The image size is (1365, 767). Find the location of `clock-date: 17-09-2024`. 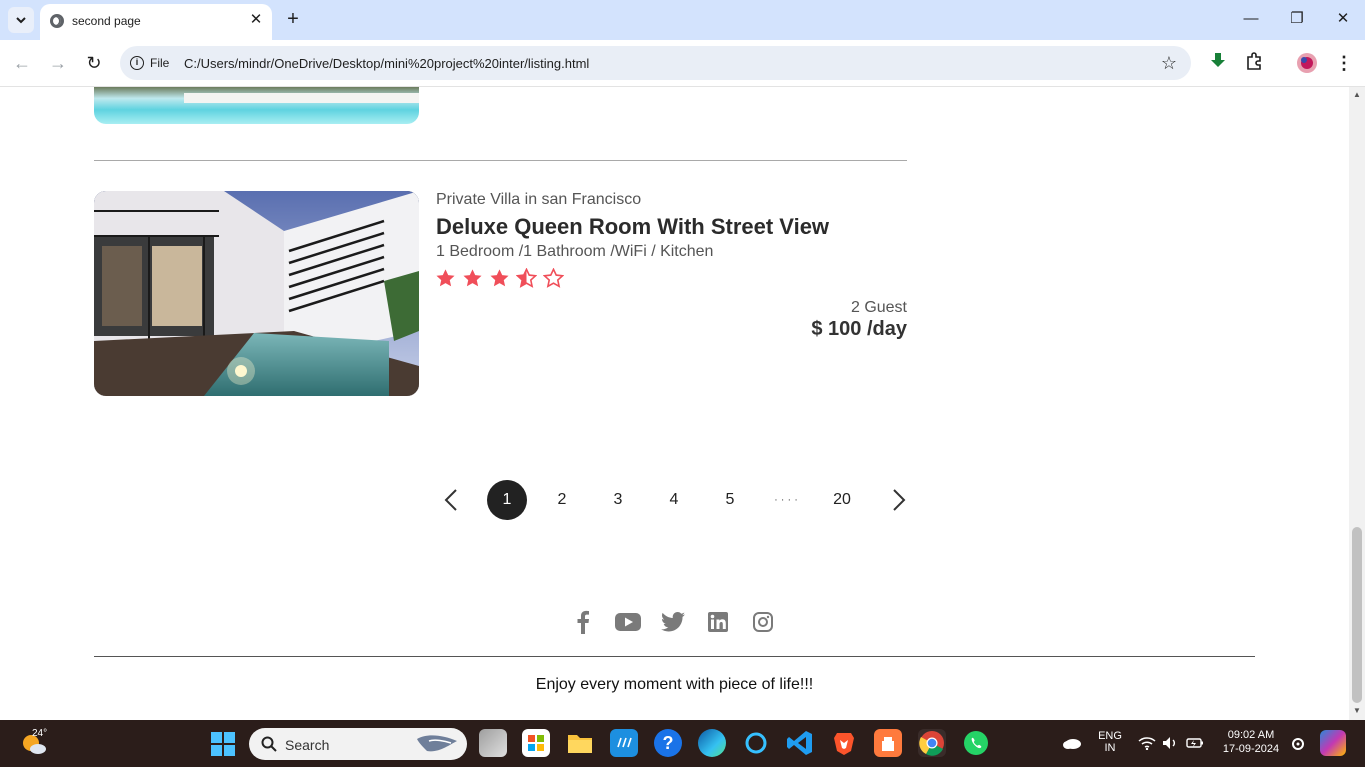

clock-date: 17-09-2024 is located at coordinates (1251, 749).